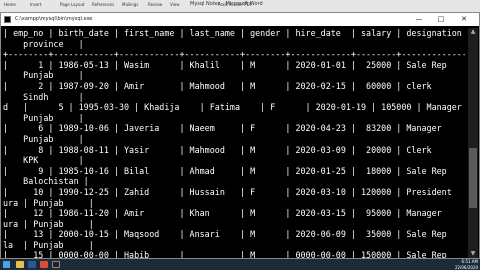 The height and width of the screenshot is (270, 480). I want to click on scroll-up-arrow-icon: ▲, so click(473, 32).